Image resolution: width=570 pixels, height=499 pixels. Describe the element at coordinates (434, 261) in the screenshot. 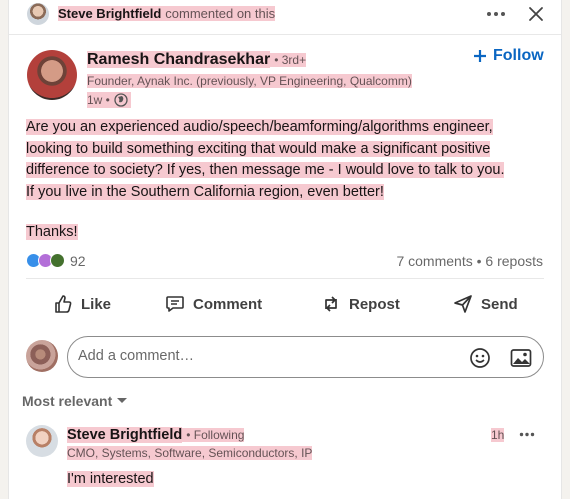

I see `comments-count: 7 comments` at that location.